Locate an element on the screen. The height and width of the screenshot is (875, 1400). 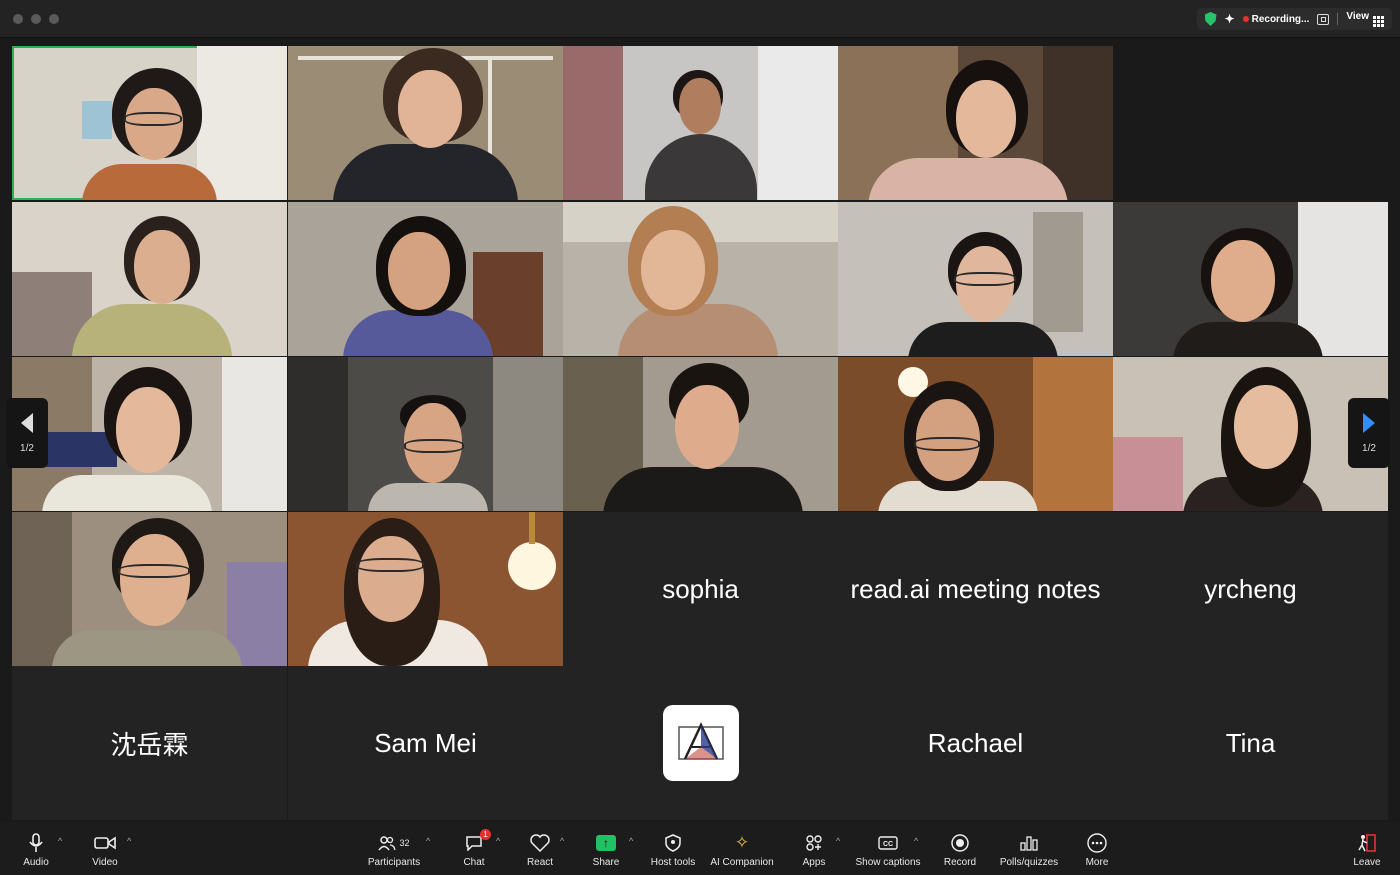
minimize-window-button is located at coordinates (36, 19).